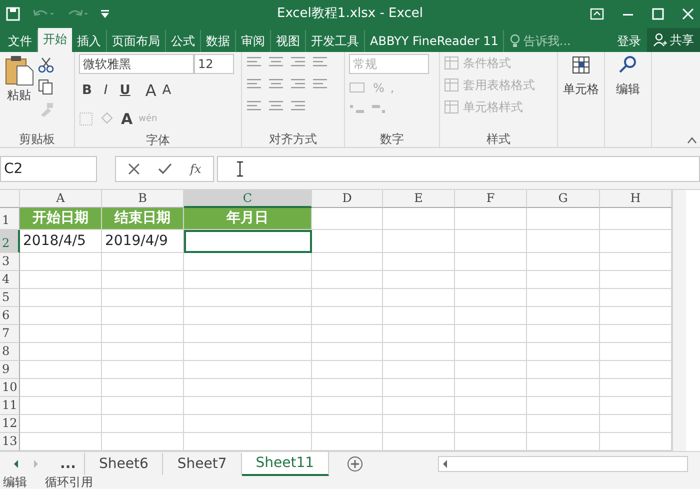 This screenshot has width=700, height=500. I want to click on sheet-tab: Sheet11, so click(286, 464).